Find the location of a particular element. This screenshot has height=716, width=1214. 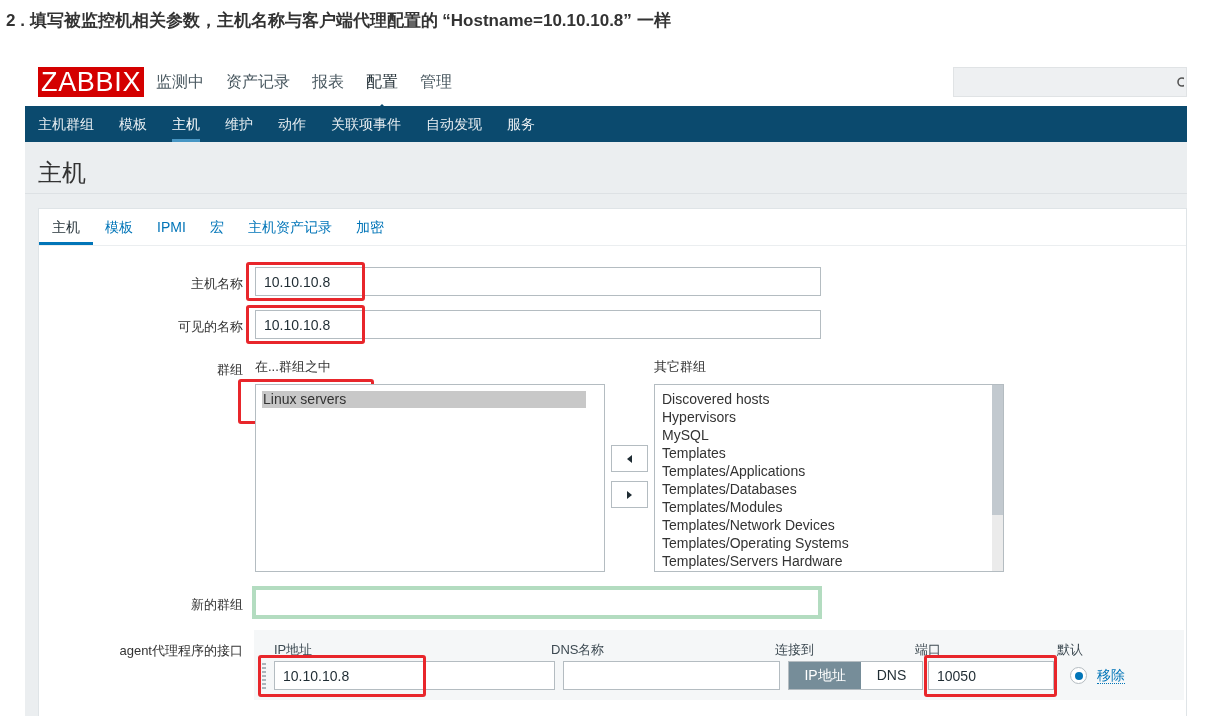

scrollbar is located at coordinates (997, 478).